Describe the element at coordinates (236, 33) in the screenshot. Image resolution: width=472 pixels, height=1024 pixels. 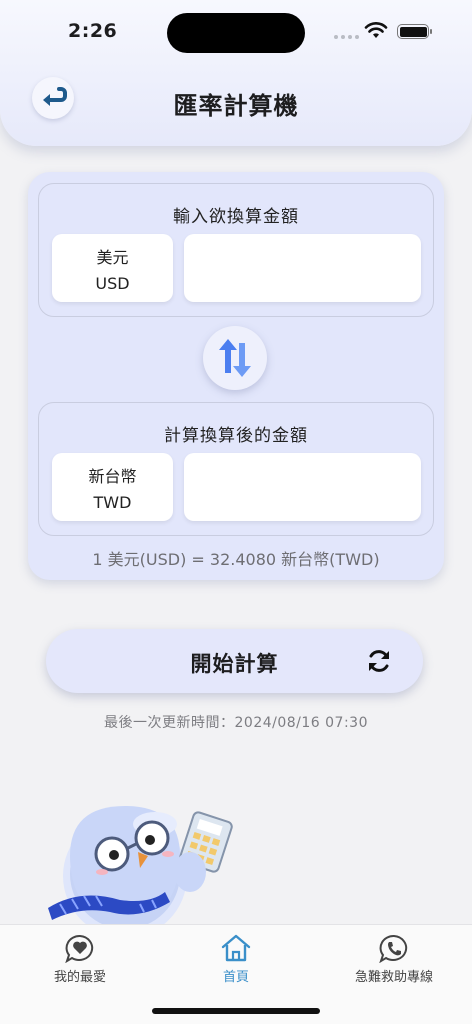
I see `dynamic-island` at that location.